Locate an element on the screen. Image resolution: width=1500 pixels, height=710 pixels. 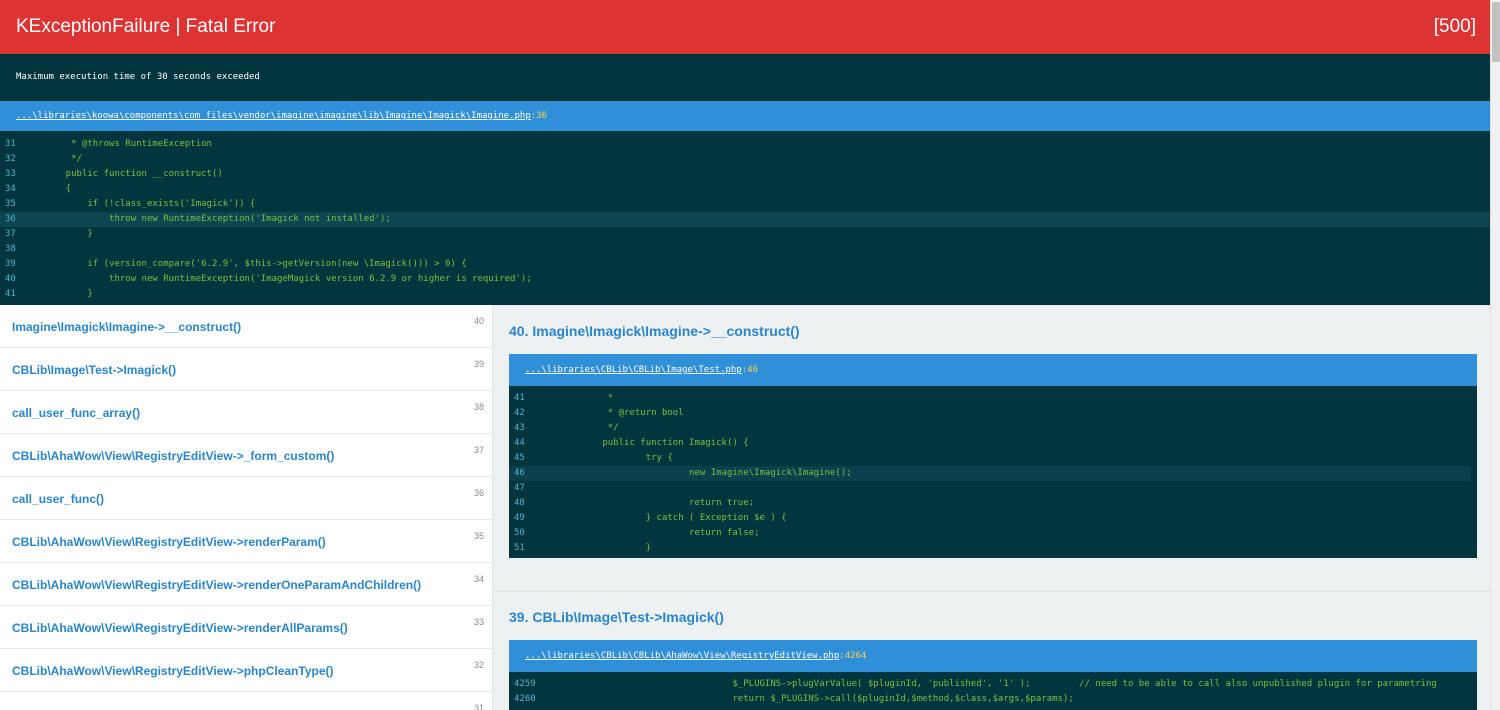
trace-item: call_user_func() 36 is located at coordinates (246, 498).